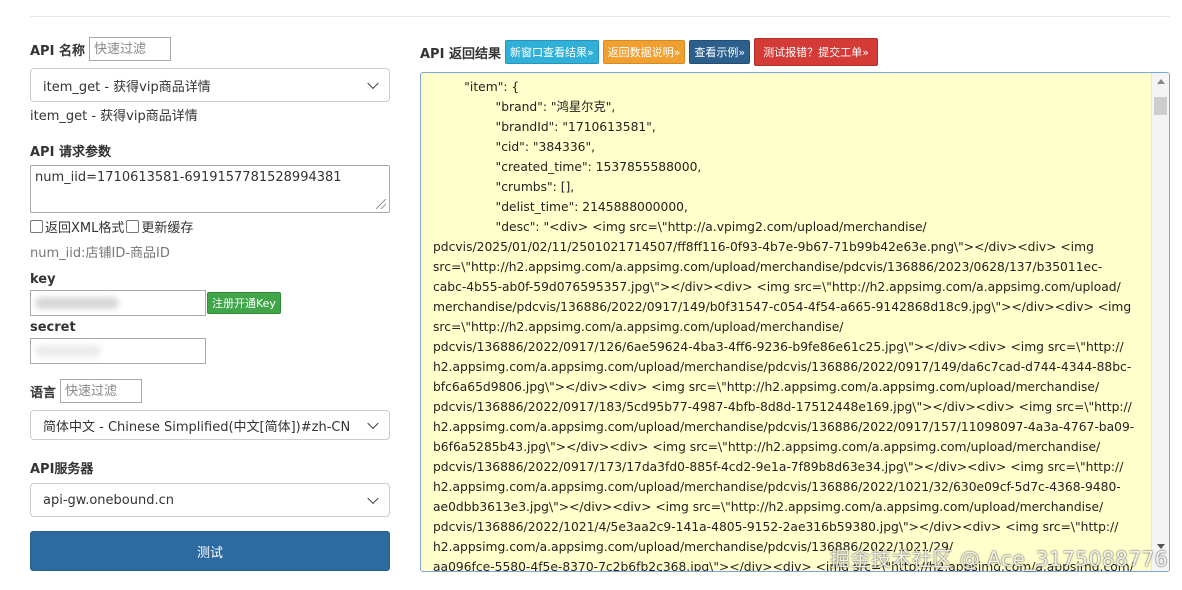 The image size is (1182, 590). Describe the element at coordinates (210, 500) in the screenshot. I see `server-select: api-gw.onebound.cn` at that location.